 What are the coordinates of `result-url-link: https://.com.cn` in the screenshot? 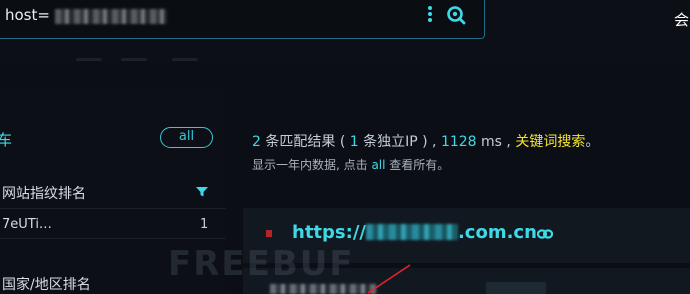 It's located at (414, 232).